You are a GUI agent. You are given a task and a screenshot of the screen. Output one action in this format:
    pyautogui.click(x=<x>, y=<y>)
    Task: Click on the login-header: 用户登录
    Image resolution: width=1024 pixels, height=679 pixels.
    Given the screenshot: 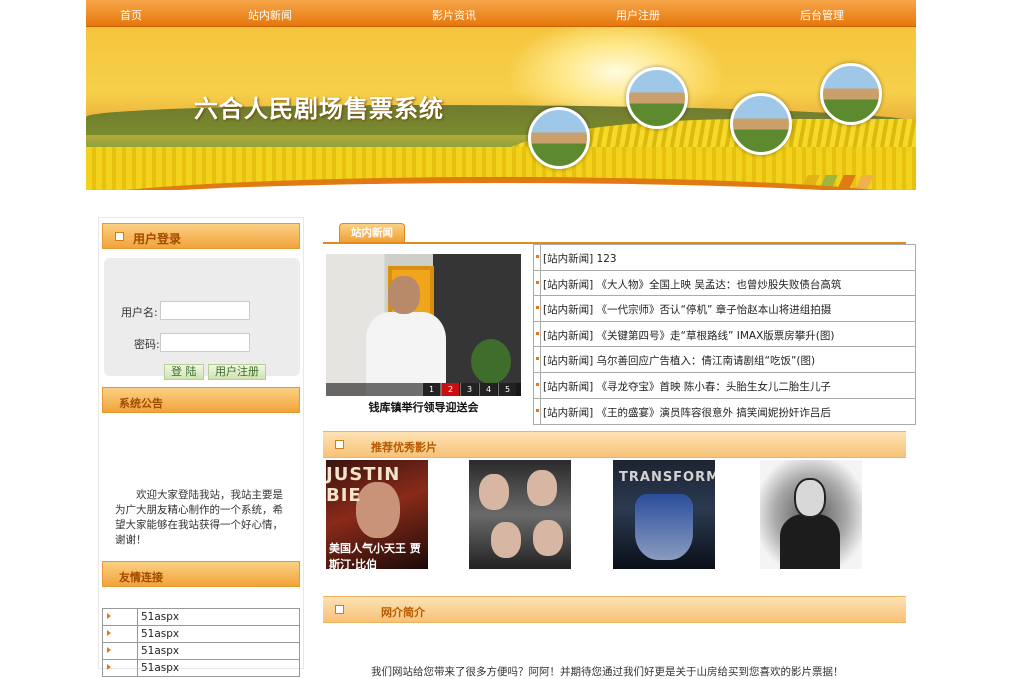 What is the action you would take?
    pyautogui.click(x=201, y=236)
    